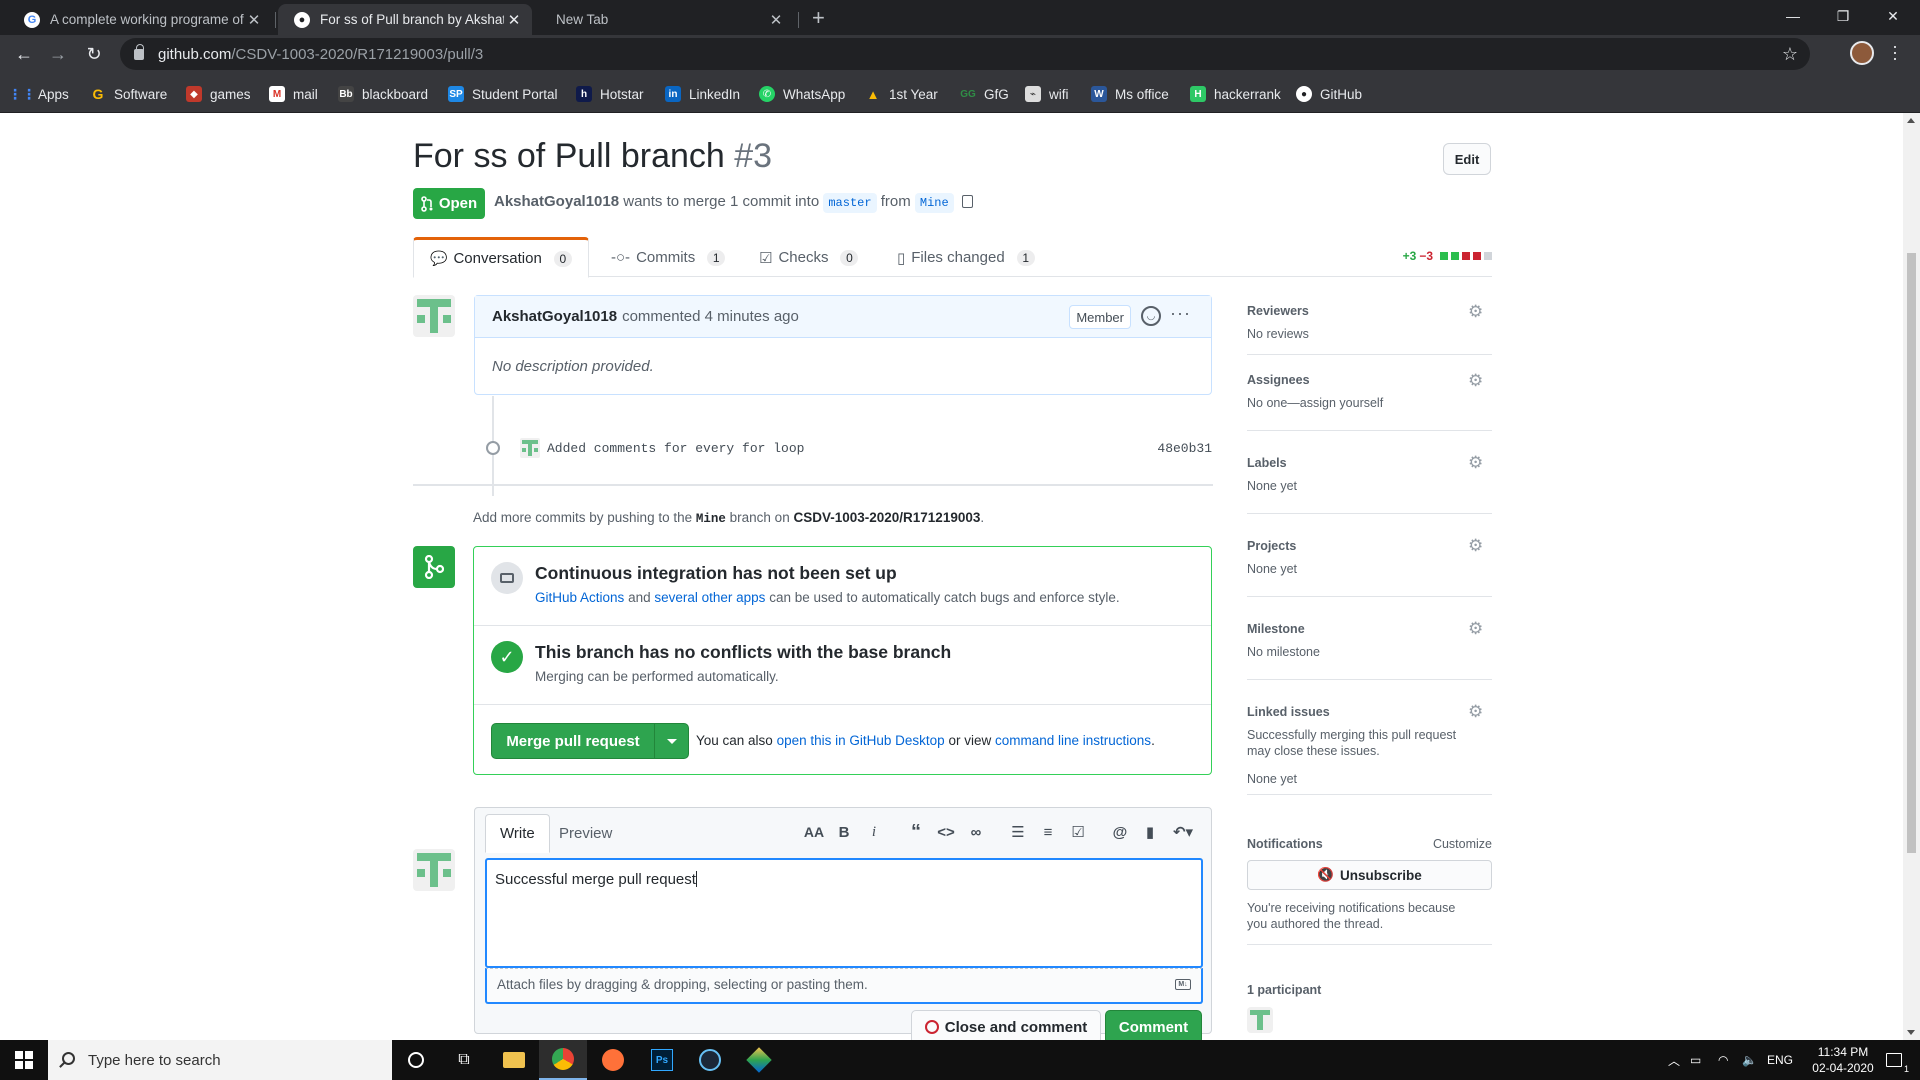  I want to click on reload-icon: ↻, so click(94, 54).